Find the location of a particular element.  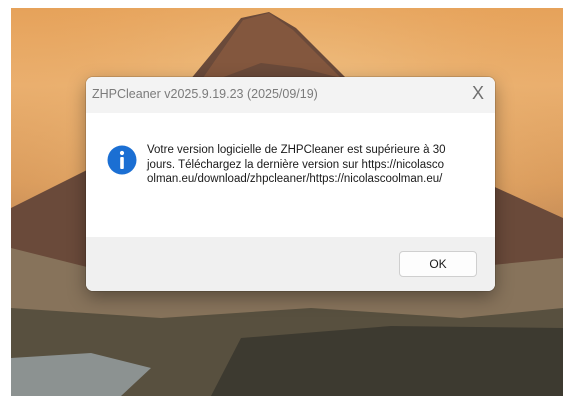

close-button: X is located at coordinates (478, 93).